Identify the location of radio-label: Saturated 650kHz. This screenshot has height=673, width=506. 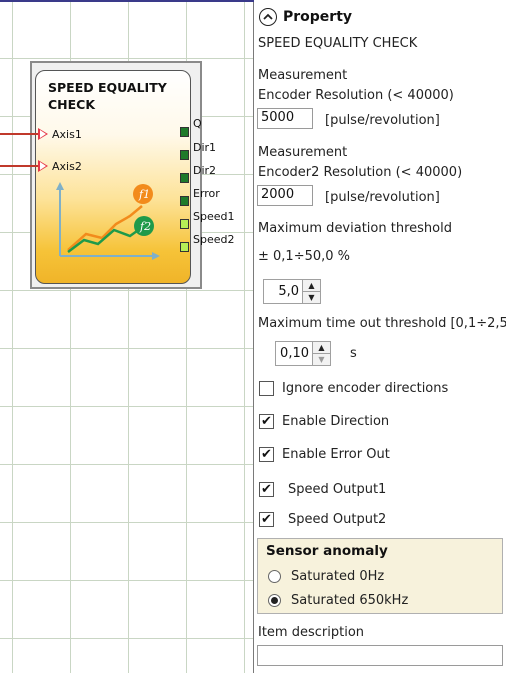
(350, 600).